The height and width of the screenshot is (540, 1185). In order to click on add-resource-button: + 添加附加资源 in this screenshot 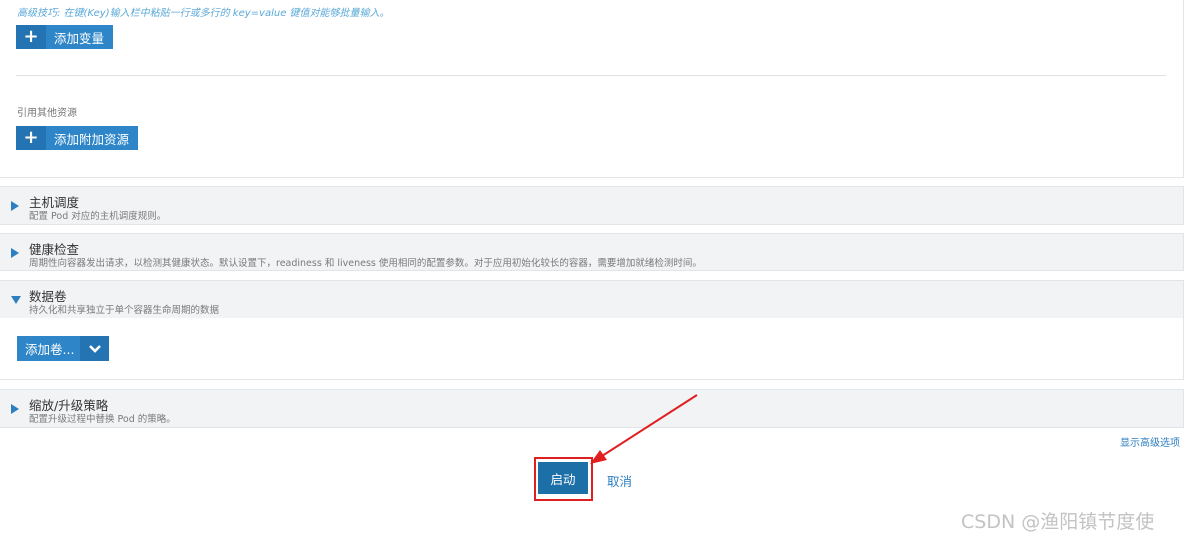, I will do `click(77, 138)`.